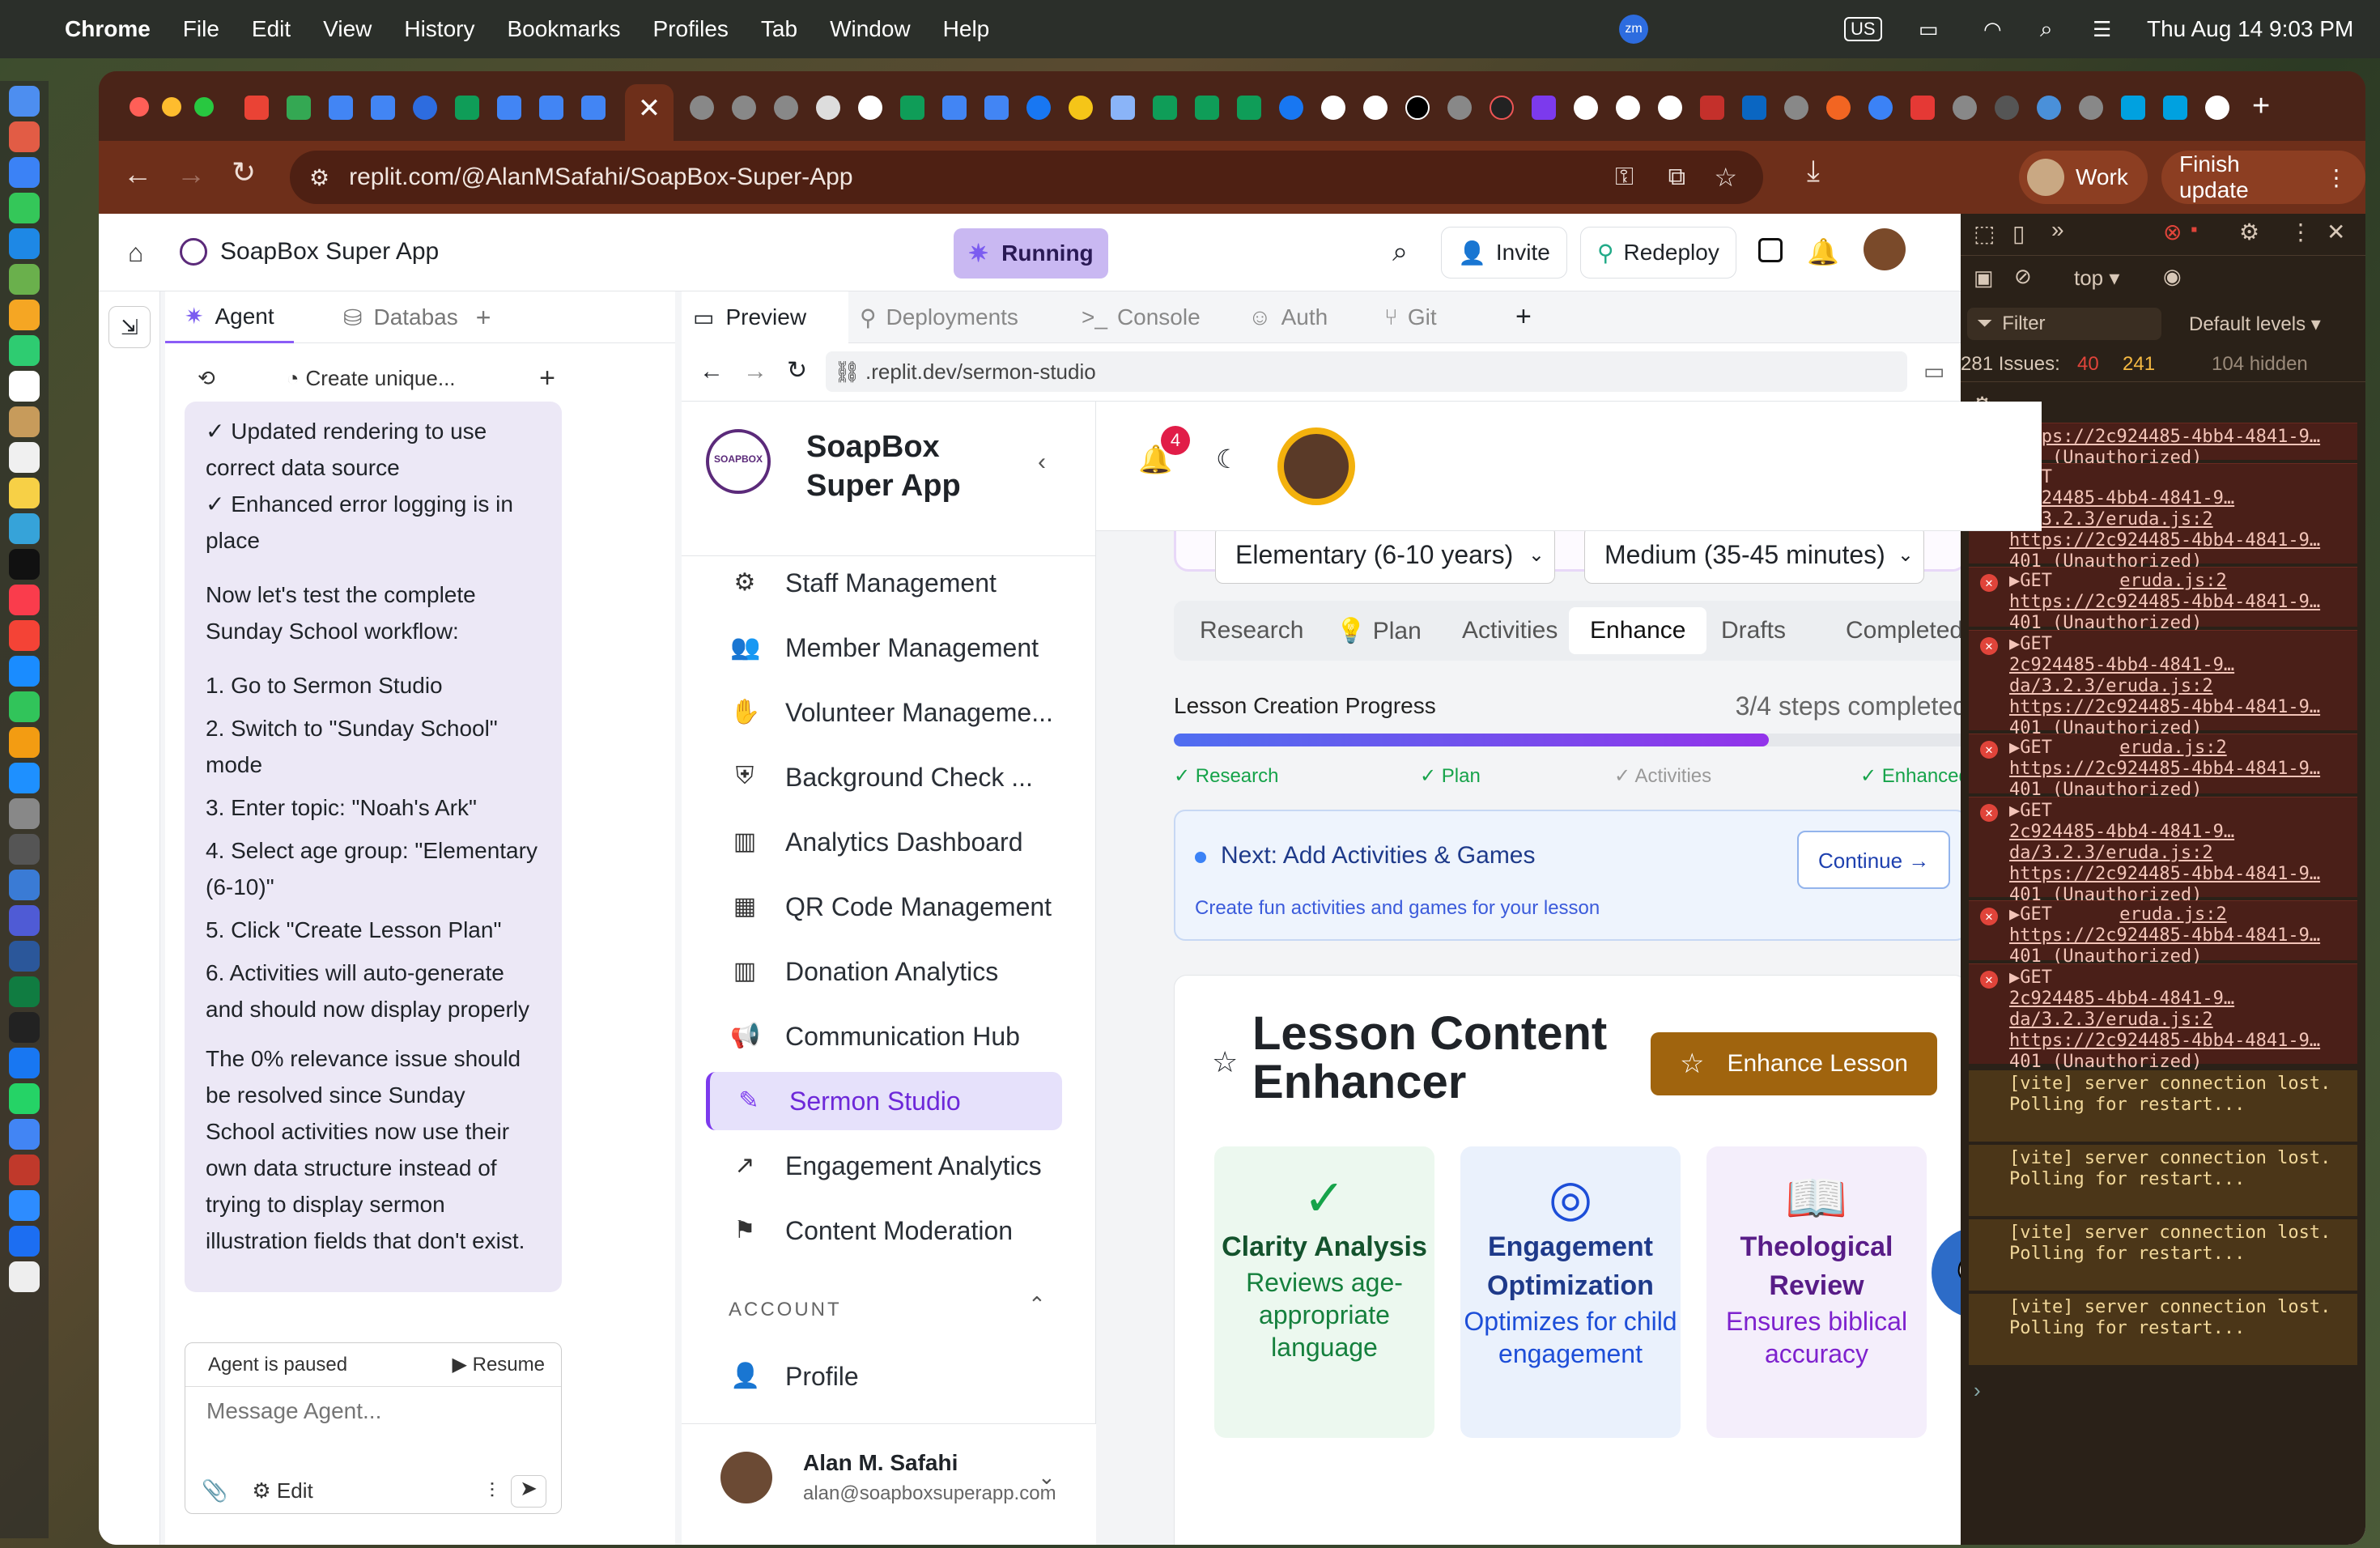 The height and width of the screenshot is (1548, 2380). I want to click on excel-icon, so click(24, 992).